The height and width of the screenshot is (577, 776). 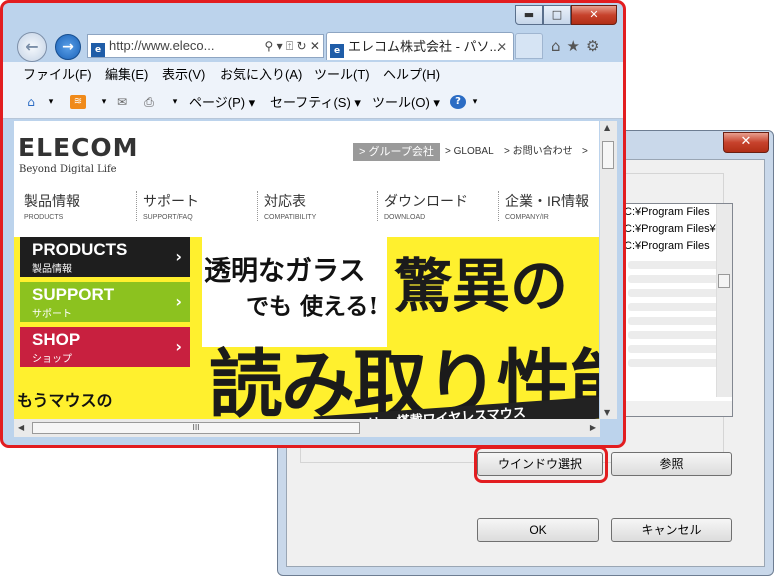 I want to click on nav-company-ir: 企業・IR情報 COMPANY/IR, so click(x=543, y=206).